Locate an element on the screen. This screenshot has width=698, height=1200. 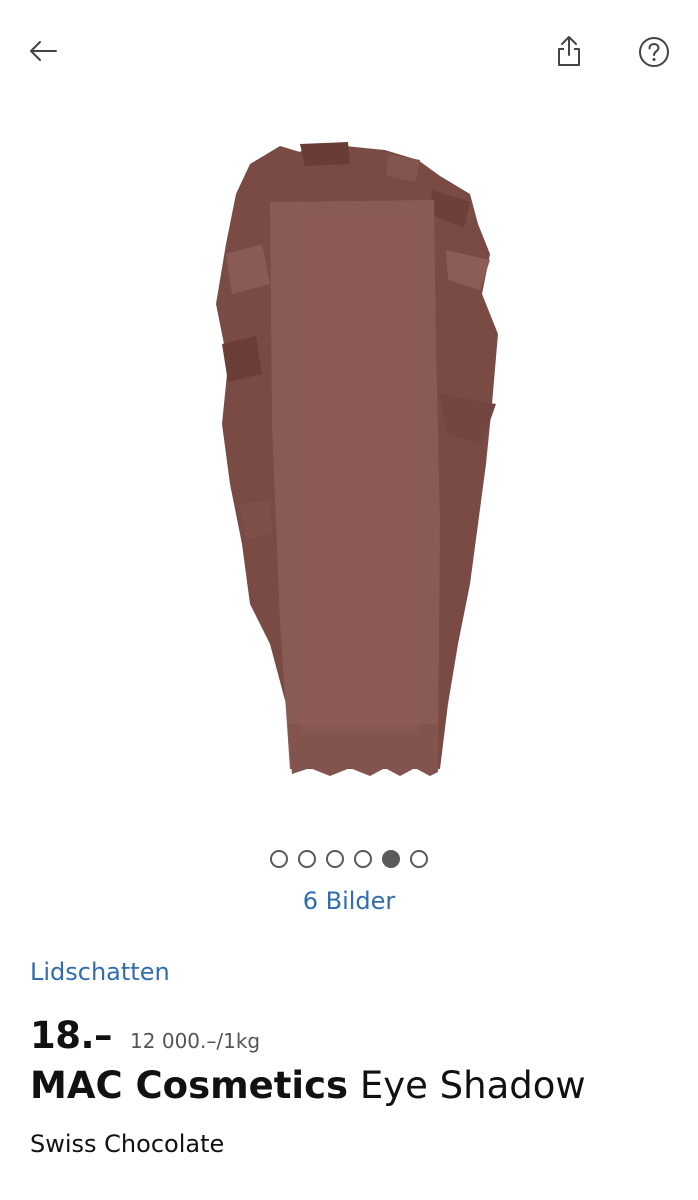
top-bar is located at coordinates (349, 52).